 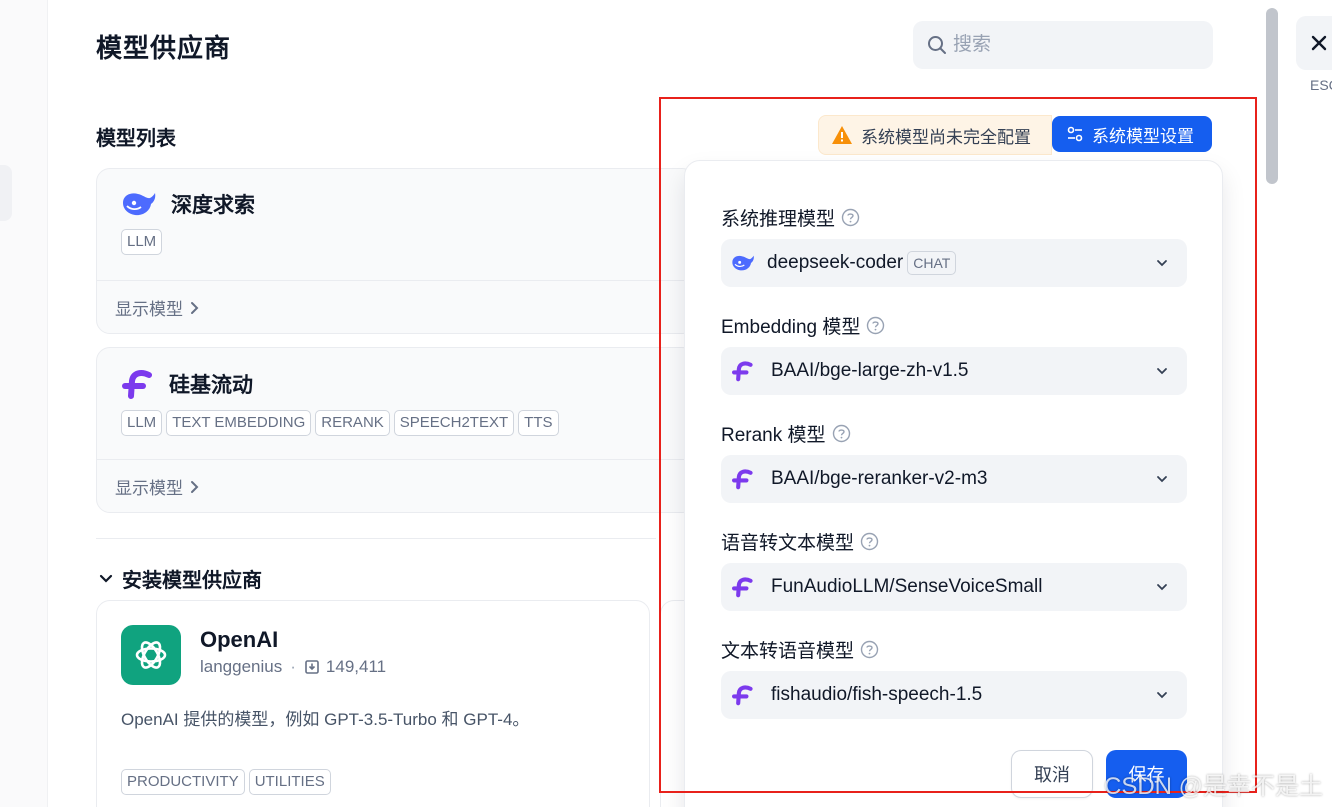 I want to click on page-title: 模型供应商, so click(x=164, y=48).